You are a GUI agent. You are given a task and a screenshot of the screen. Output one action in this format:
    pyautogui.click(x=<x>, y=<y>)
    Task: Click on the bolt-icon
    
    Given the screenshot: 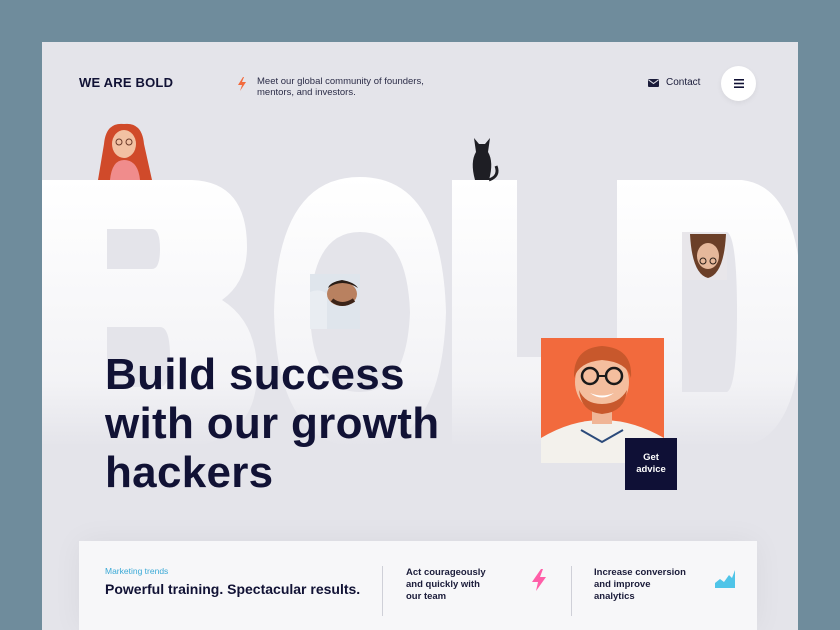 What is the action you would take?
    pyautogui.click(x=242, y=84)
    